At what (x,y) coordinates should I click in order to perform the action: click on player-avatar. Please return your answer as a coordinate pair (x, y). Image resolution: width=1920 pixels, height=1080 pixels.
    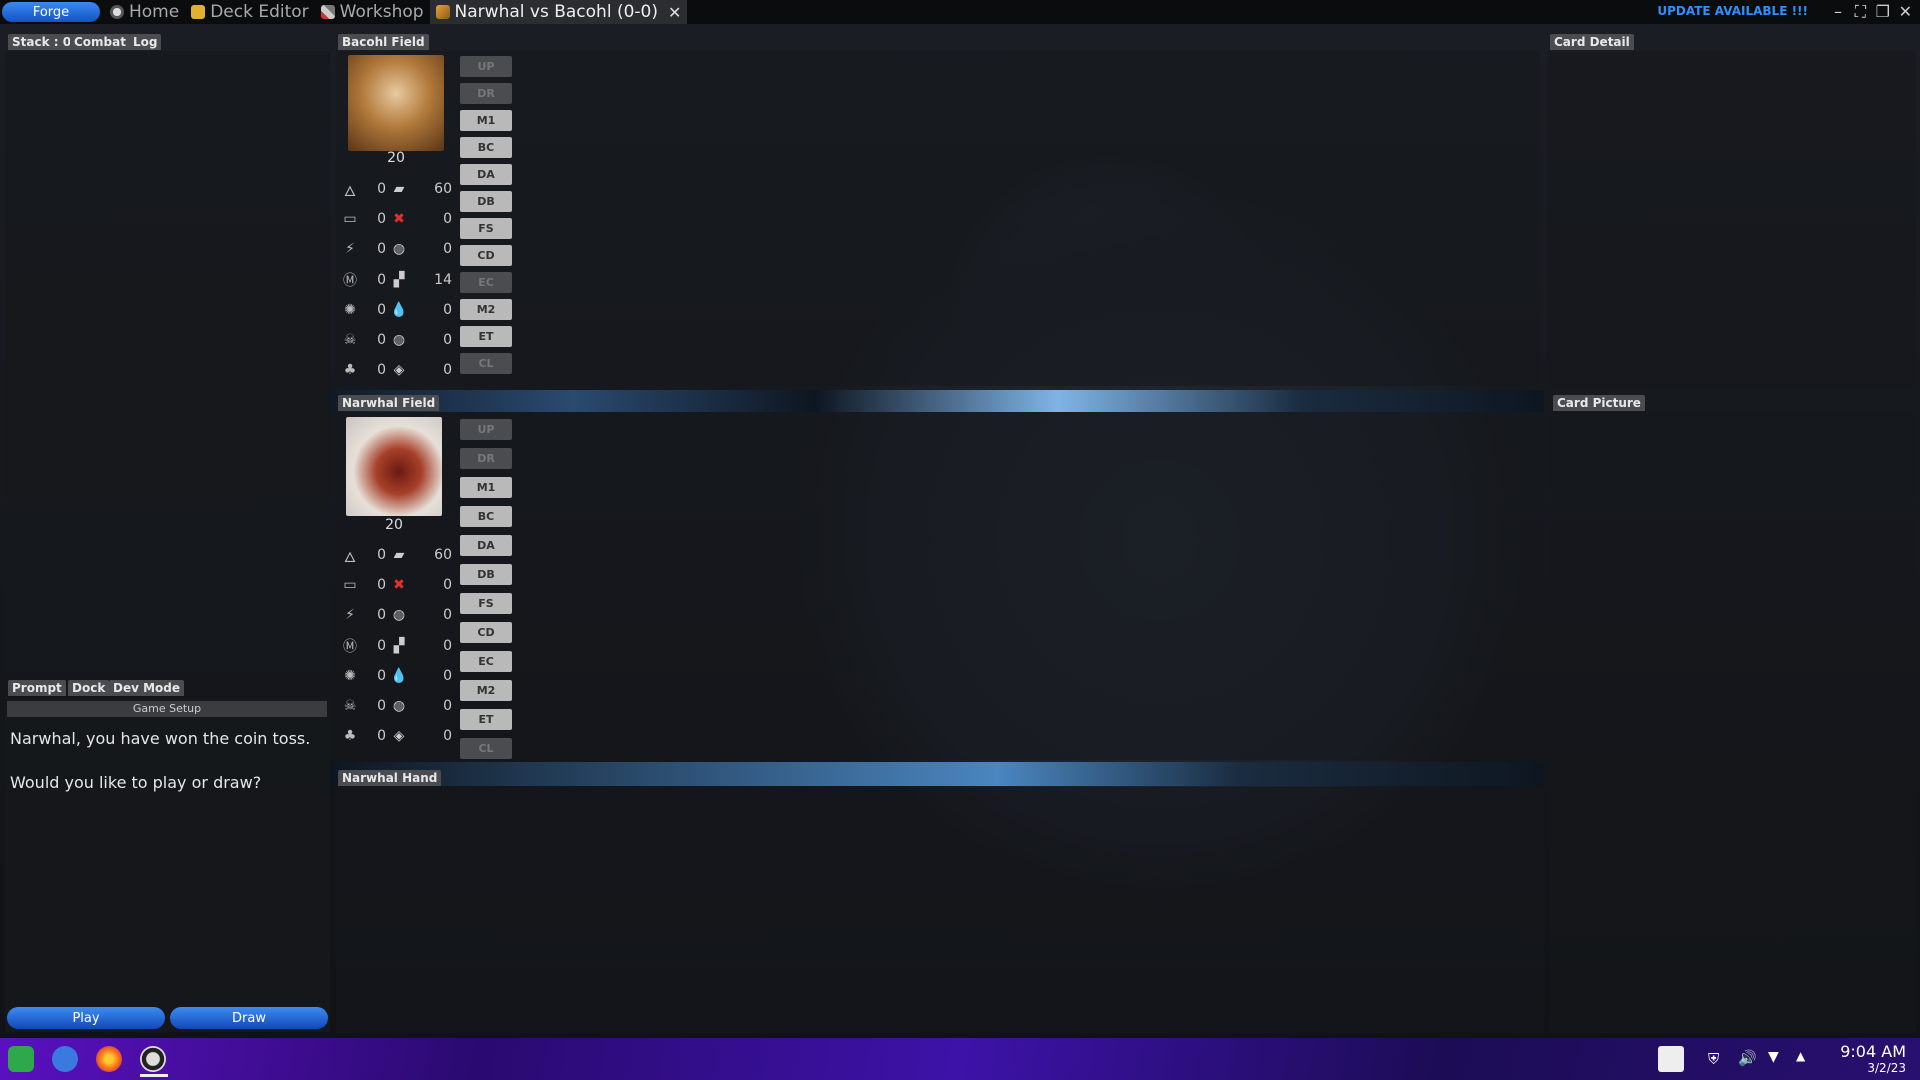
    Looking at the image, I should click on (394, 466).